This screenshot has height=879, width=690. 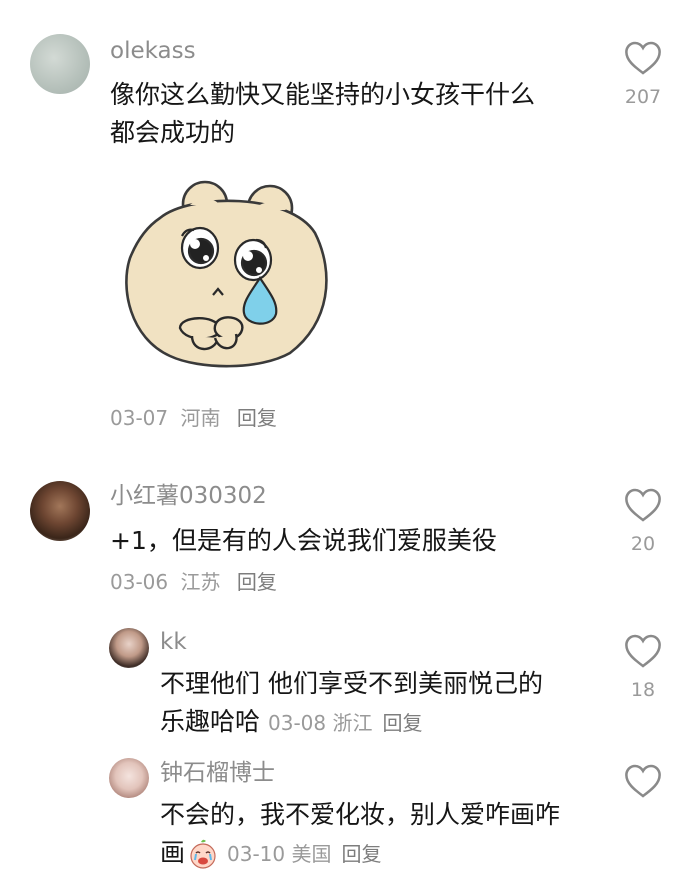 What do you see at coordinates (256, 854) in the screenshot?
I see `reply-date: 03-10` at bounding box center [256, 854].